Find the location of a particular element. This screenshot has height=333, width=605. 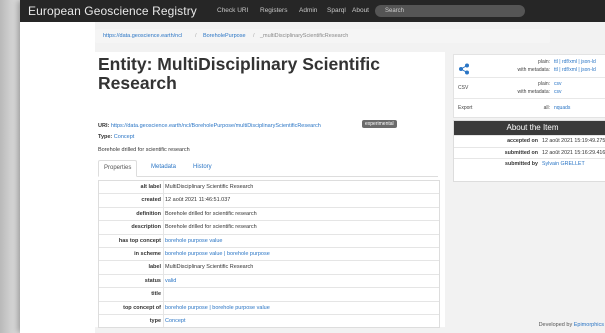

format-csv-metadata-link: csv is located at coordinates (558, 92).